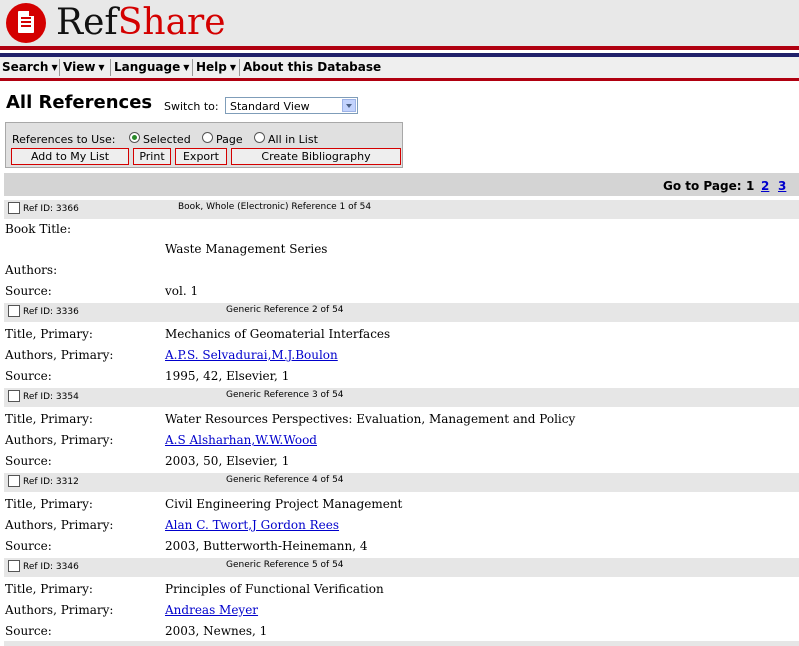 This screenshot has width=799, height=646. What do you see at coordinates (765, 186) in the screenshot?
I see `pager-link-2: 2` at bounding box center [765, 186].